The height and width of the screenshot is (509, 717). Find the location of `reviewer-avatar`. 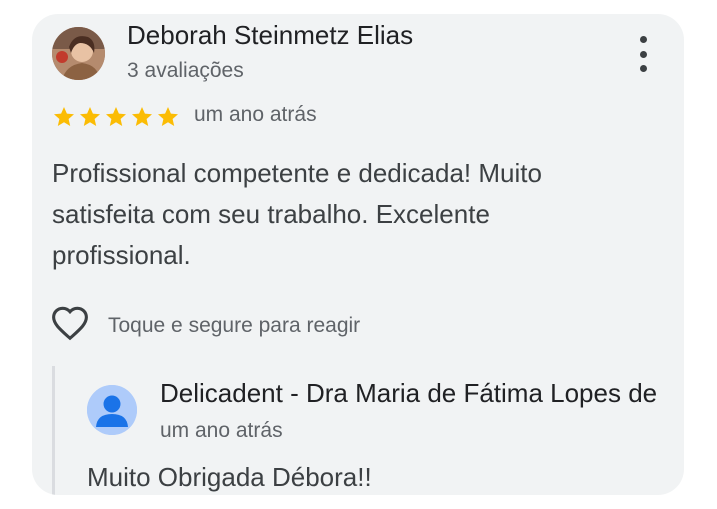

reviewer-avatar is located at coordinates (78, 53).